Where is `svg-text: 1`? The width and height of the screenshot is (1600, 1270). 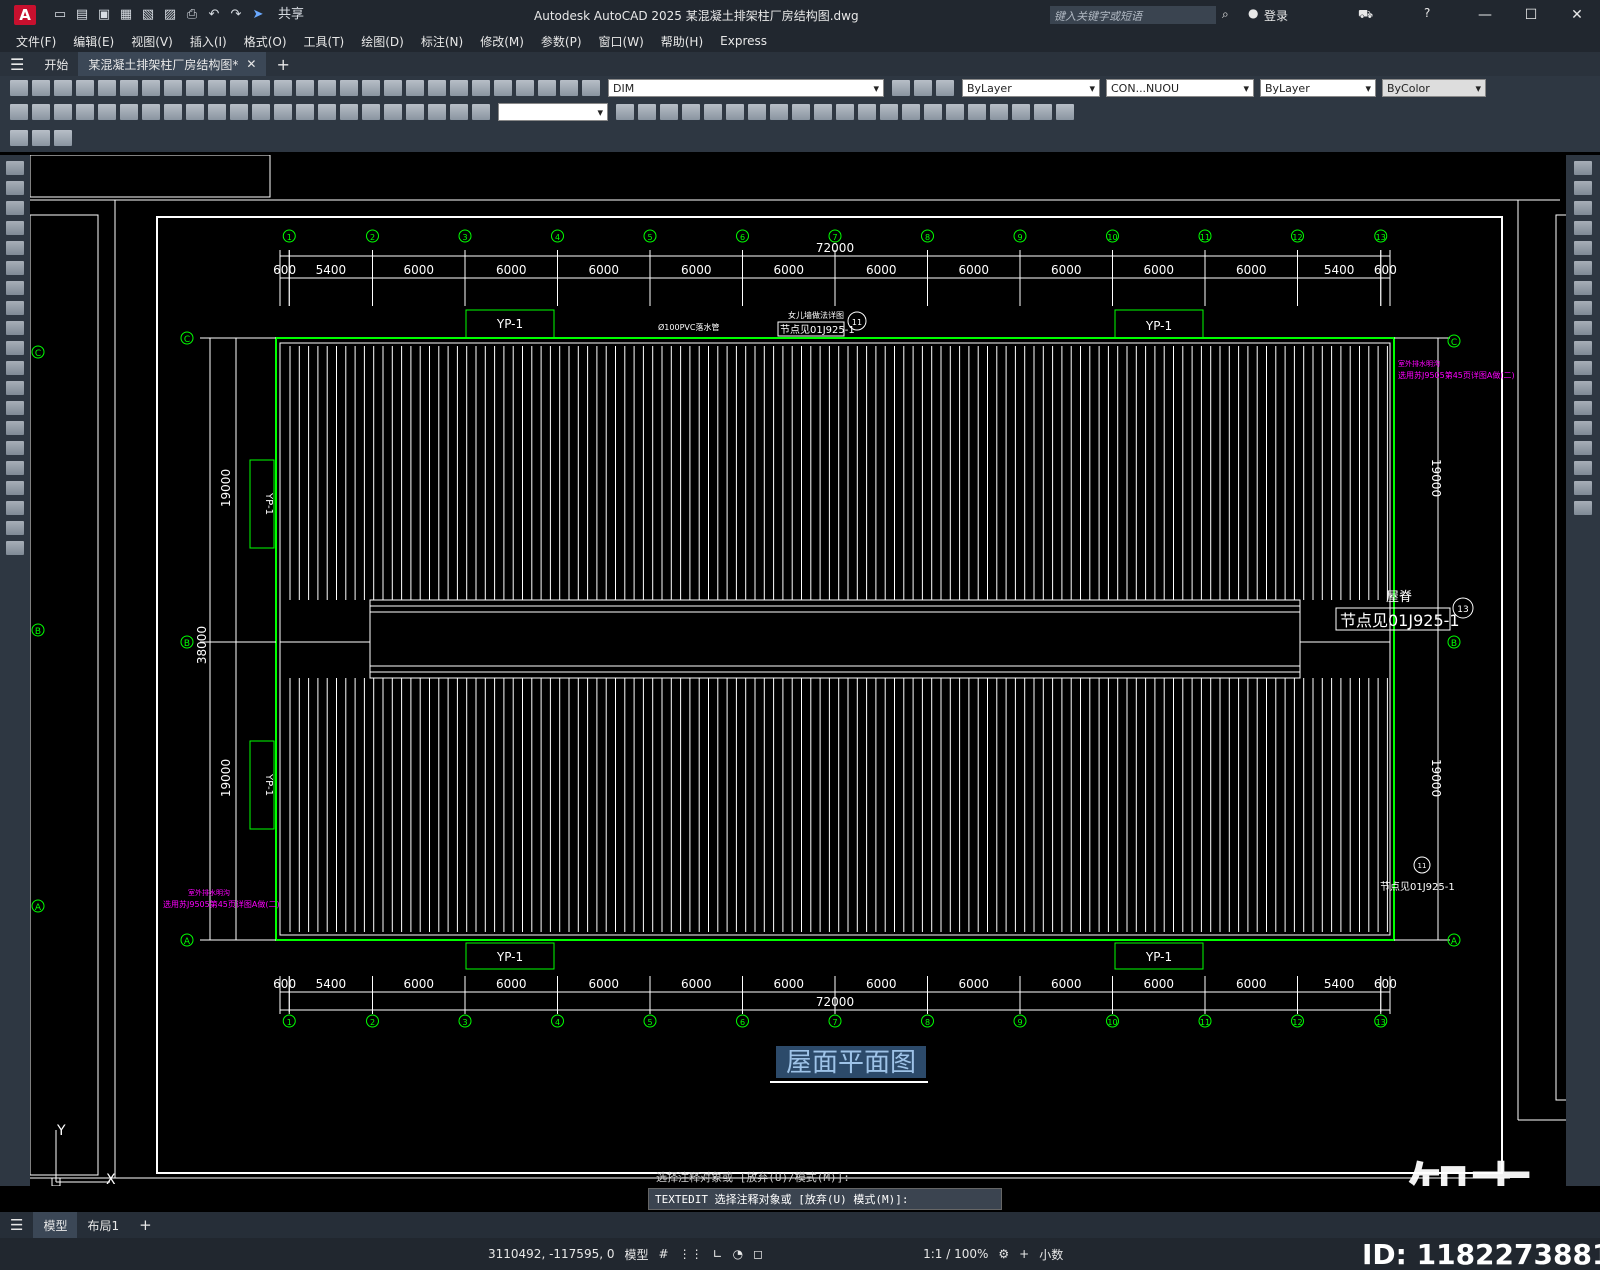
svg-text: 1 is located at coordinates (289, 1022).